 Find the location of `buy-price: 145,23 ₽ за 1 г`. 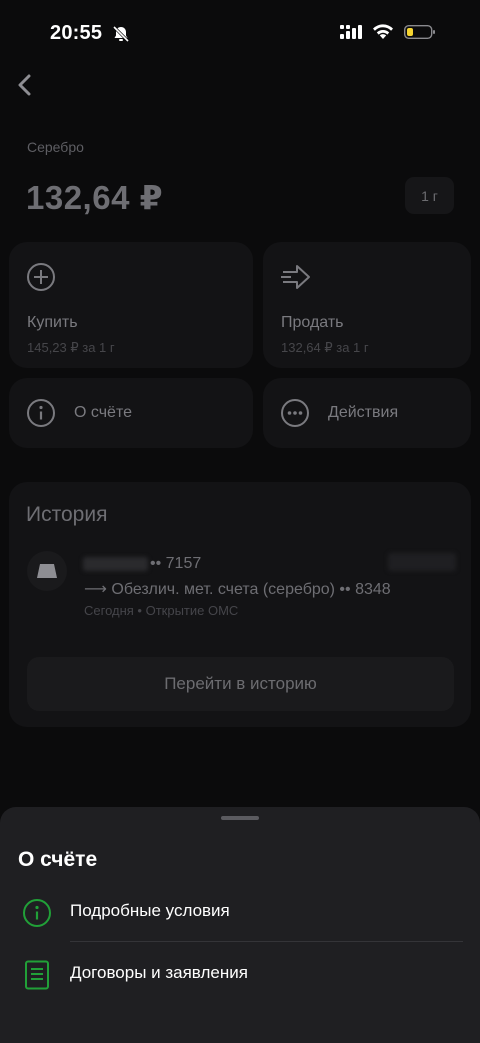

buy-price: 145,23 ₽ за 1 г is located at coordinates (71, 347).